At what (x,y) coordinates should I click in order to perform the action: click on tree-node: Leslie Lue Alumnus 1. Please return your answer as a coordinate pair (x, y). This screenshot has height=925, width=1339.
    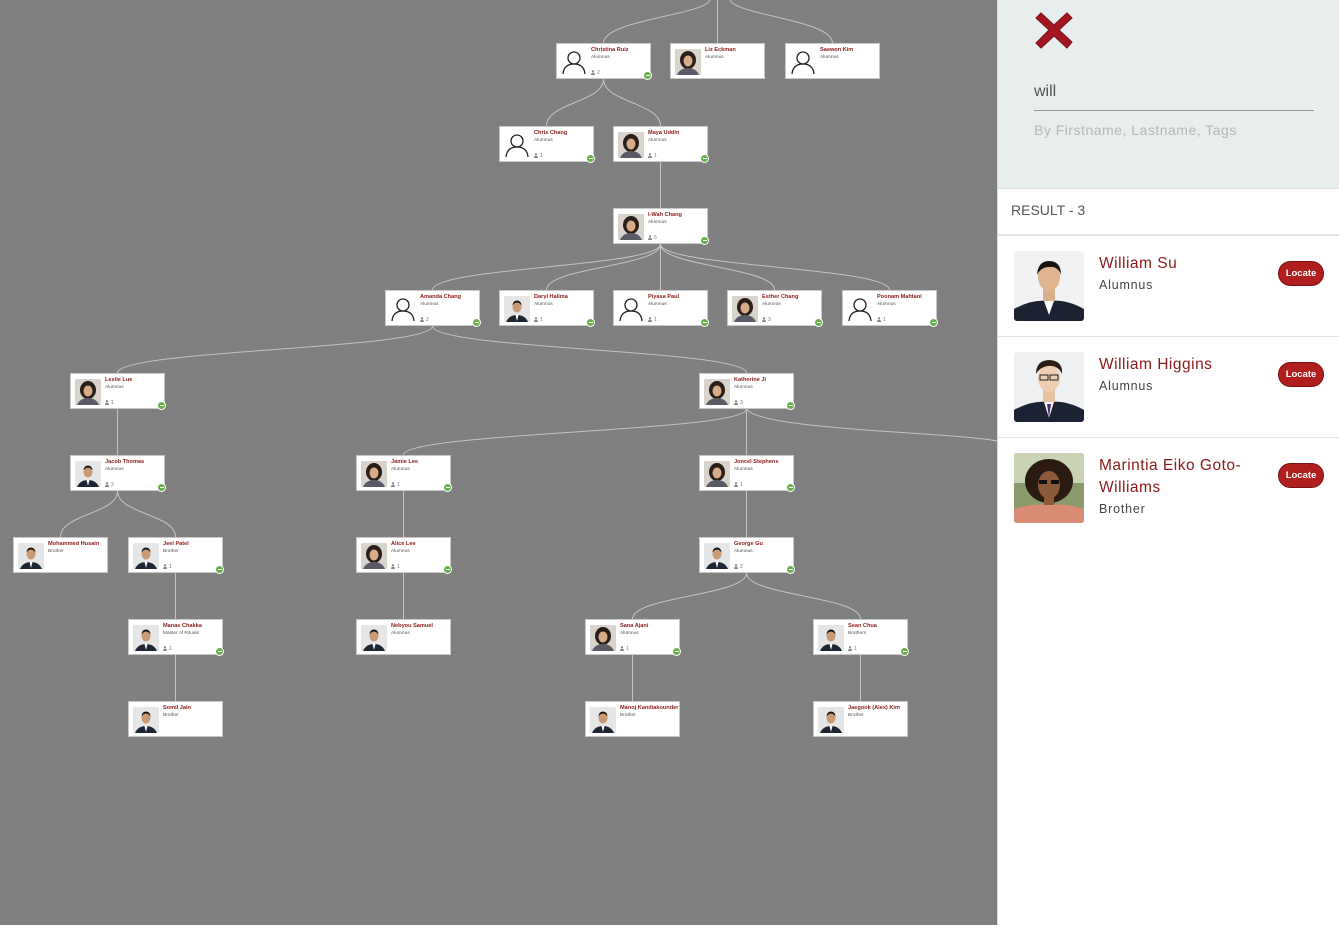
    Looking at the image, I should click on (118, 391).